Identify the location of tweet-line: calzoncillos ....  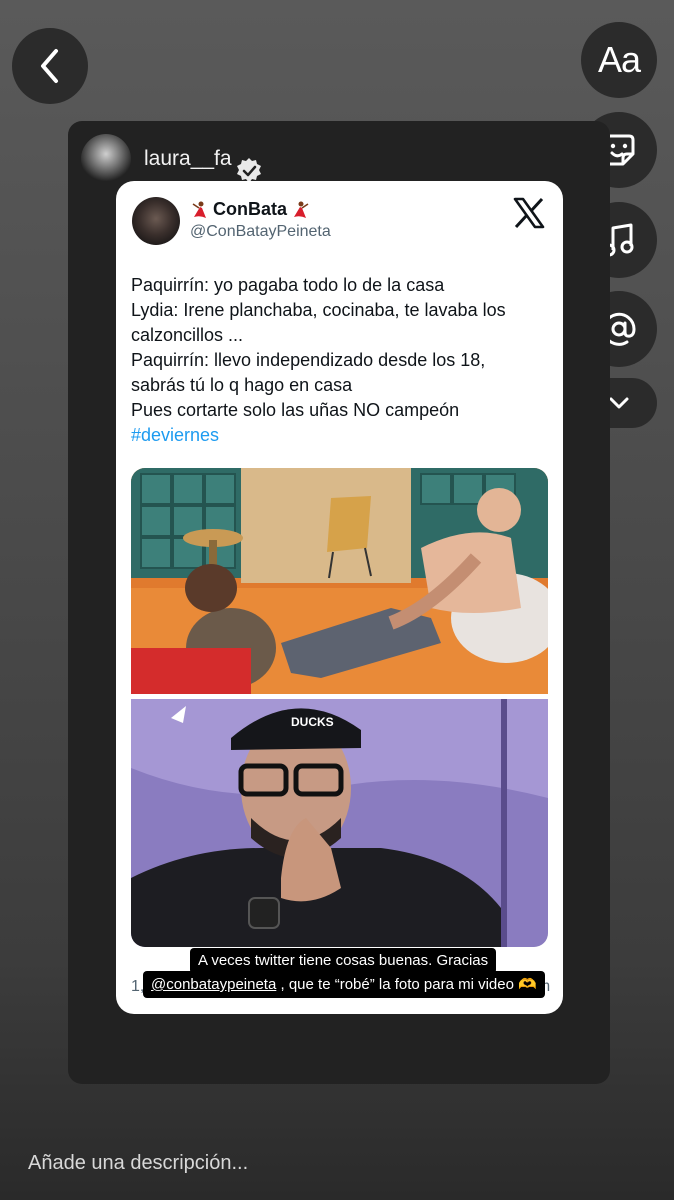
(187, 335).